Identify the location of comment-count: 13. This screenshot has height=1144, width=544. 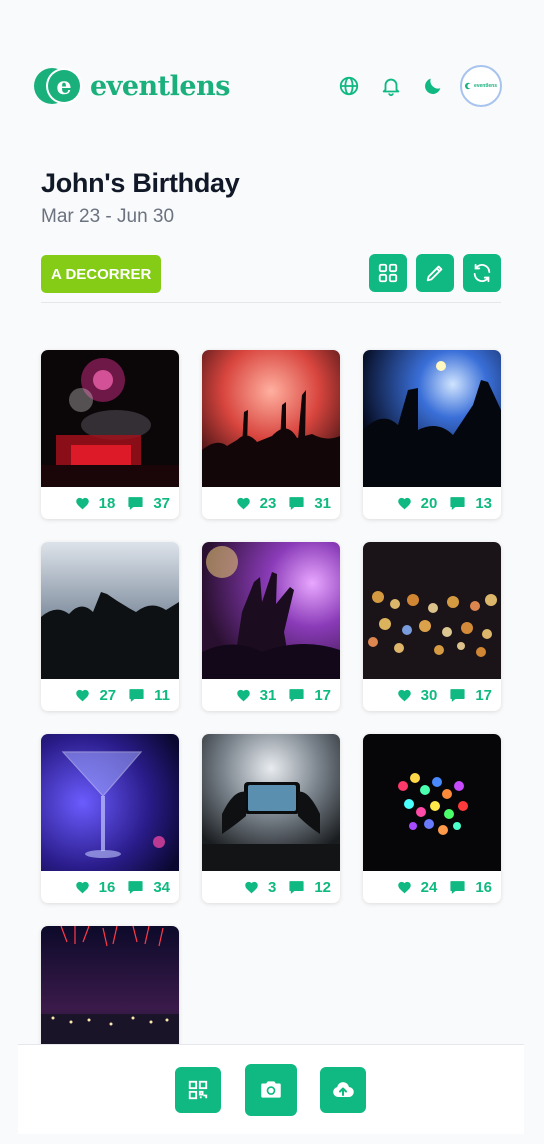
(470, 503).